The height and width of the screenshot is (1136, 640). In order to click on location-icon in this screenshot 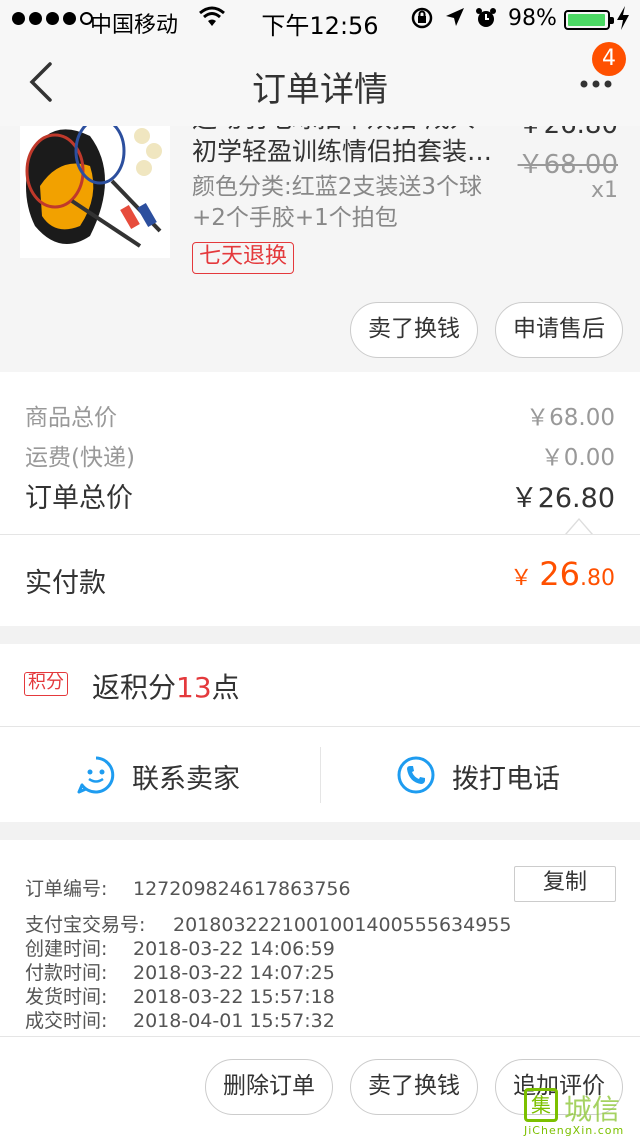, I will do `click(455, 19)`.